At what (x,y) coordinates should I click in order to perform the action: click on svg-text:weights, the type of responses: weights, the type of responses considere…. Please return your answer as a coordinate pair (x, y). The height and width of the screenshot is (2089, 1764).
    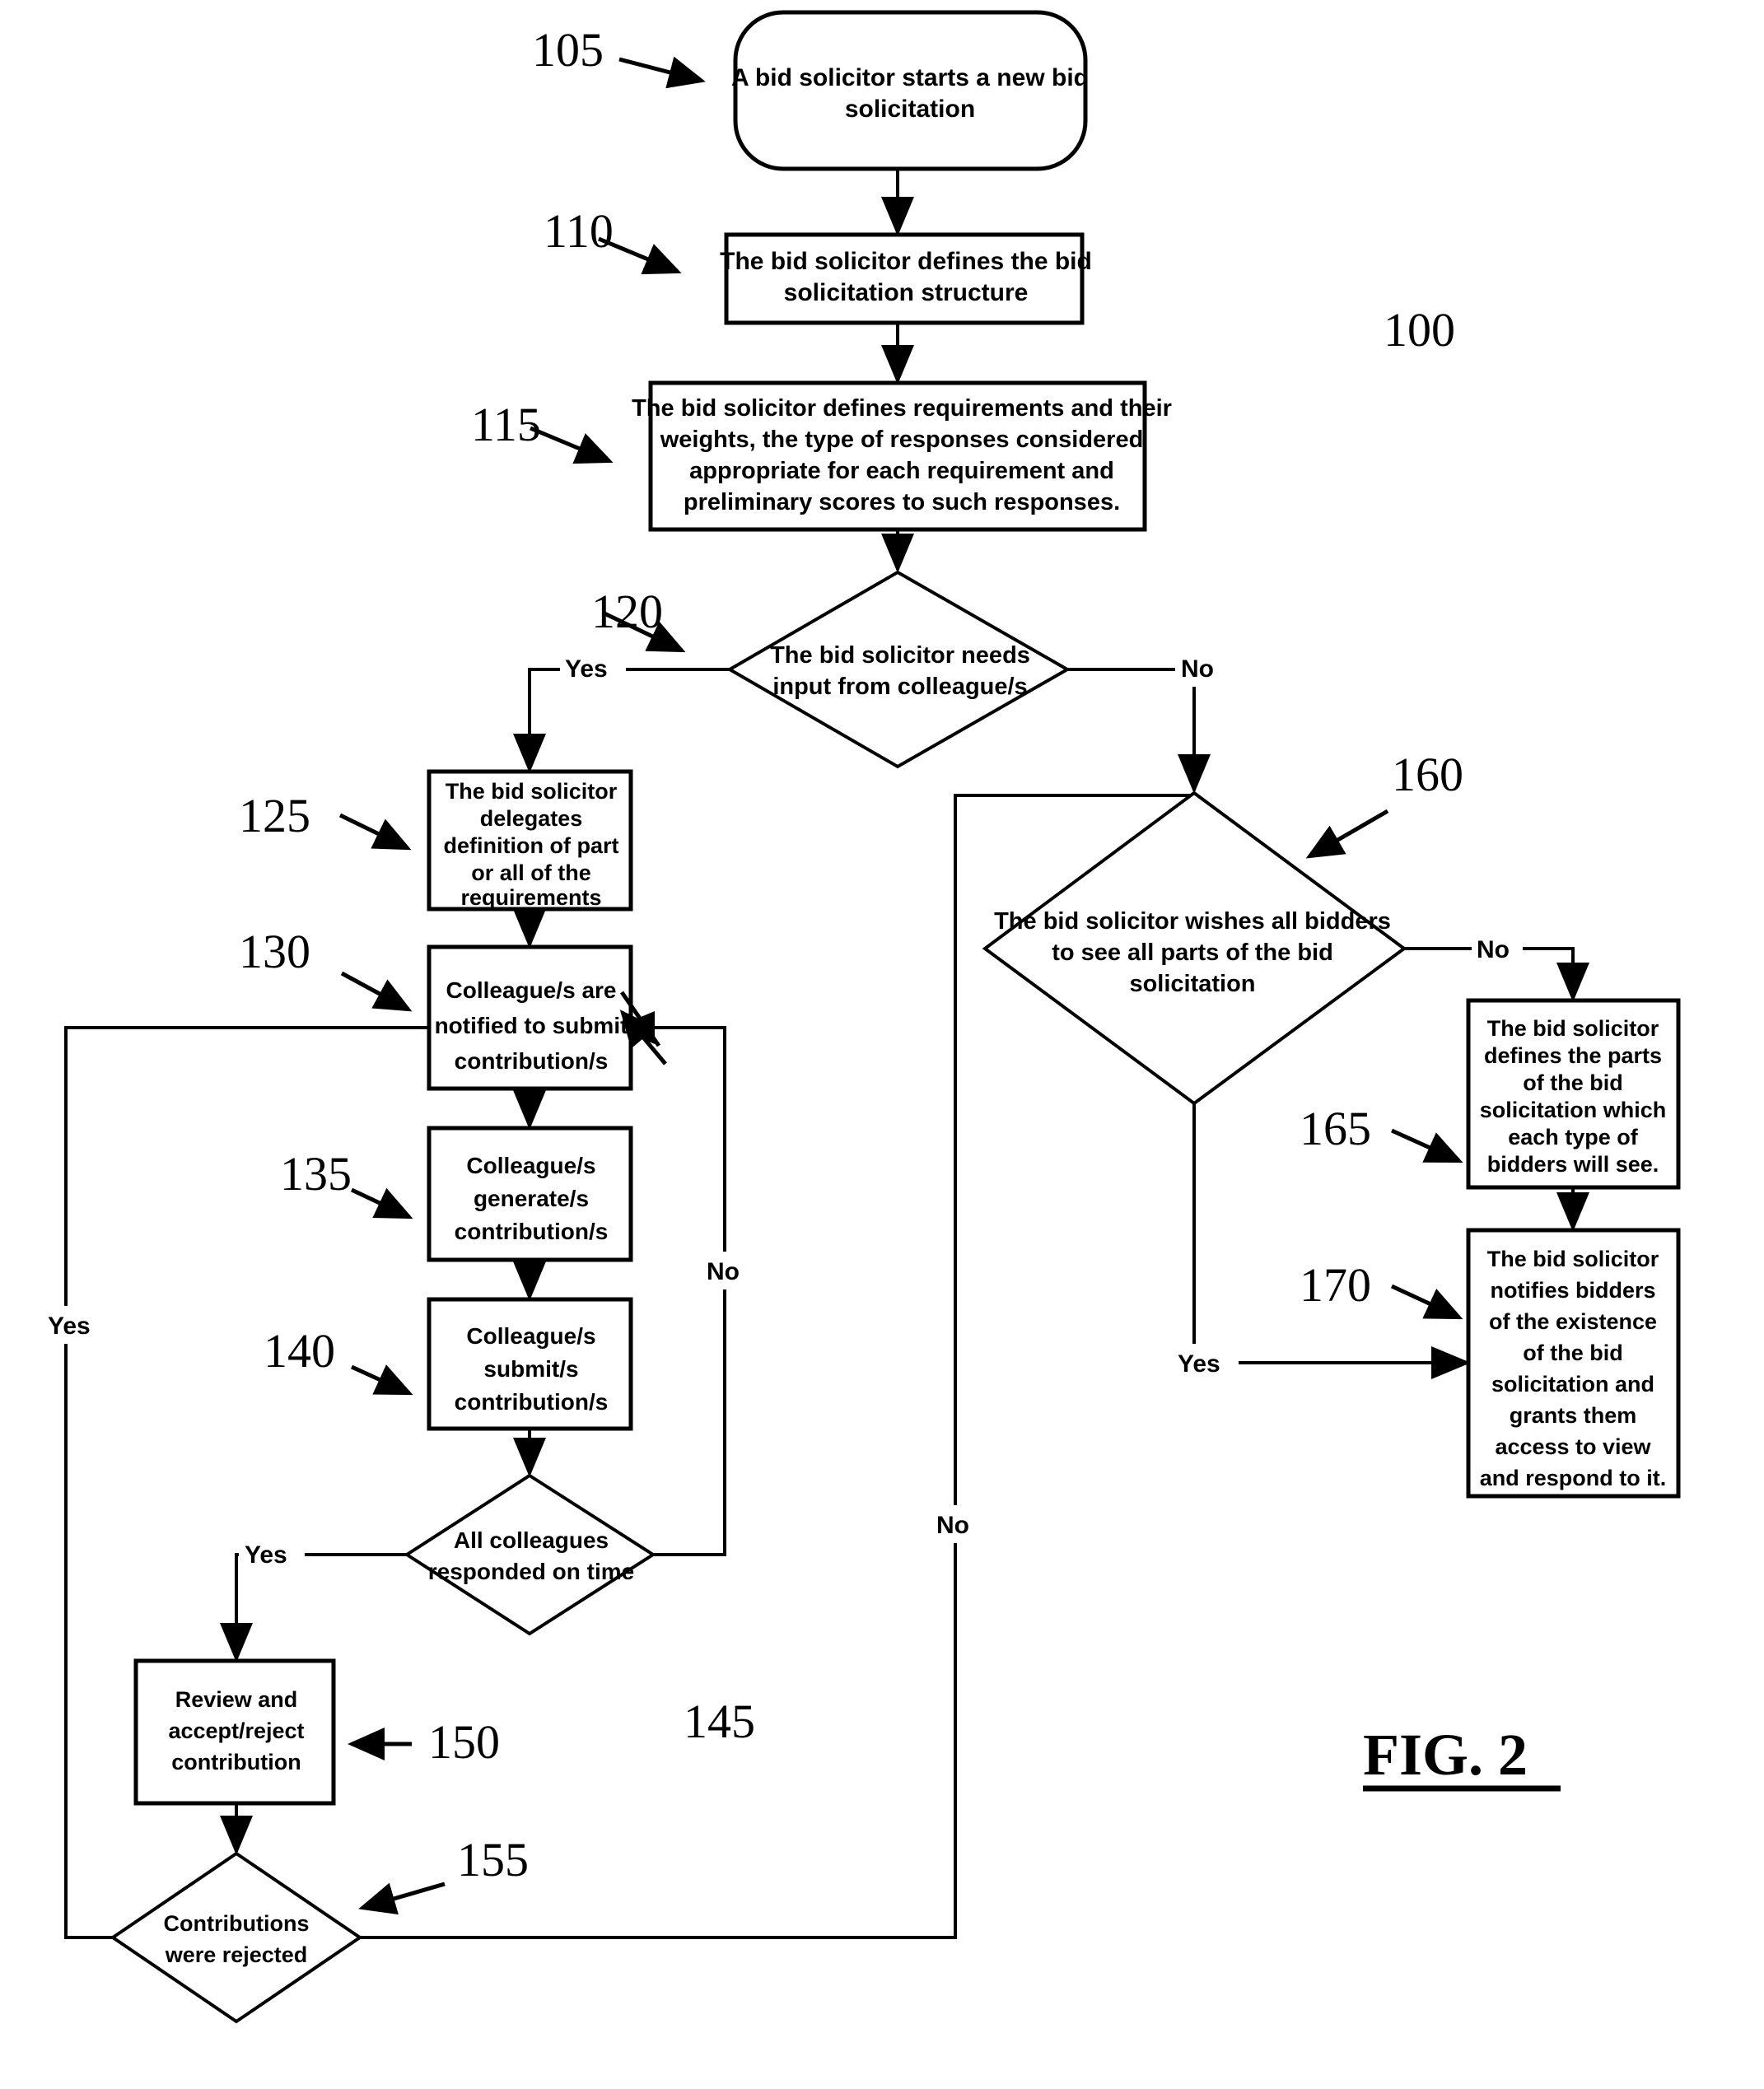
    Looking at the image, I should click on (902, 440).